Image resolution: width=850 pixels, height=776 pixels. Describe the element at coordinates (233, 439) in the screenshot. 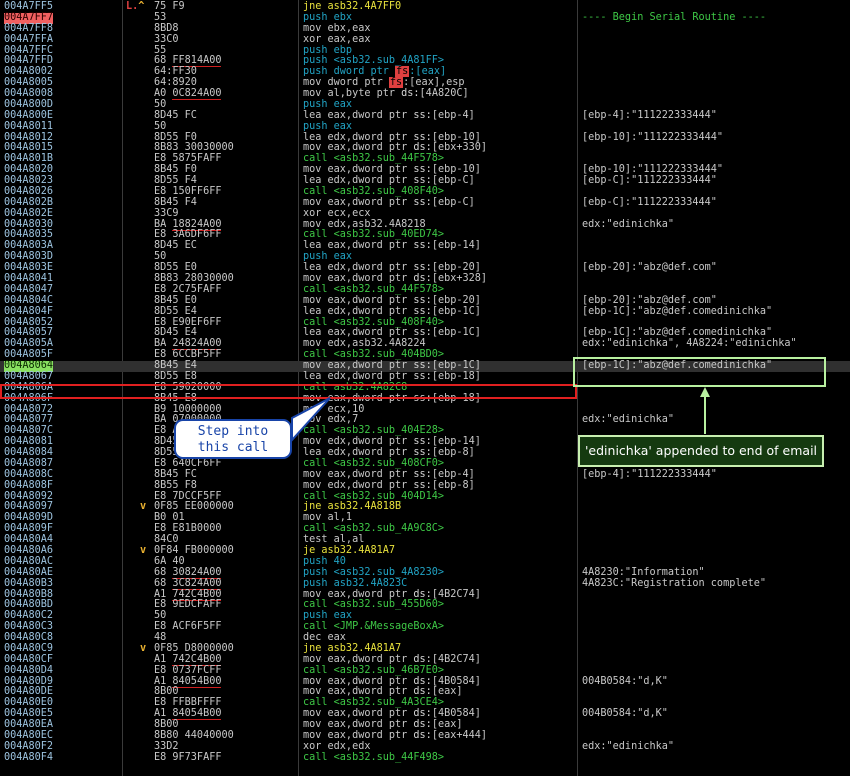

I see `step-into-callout: Step into this call` at that location.